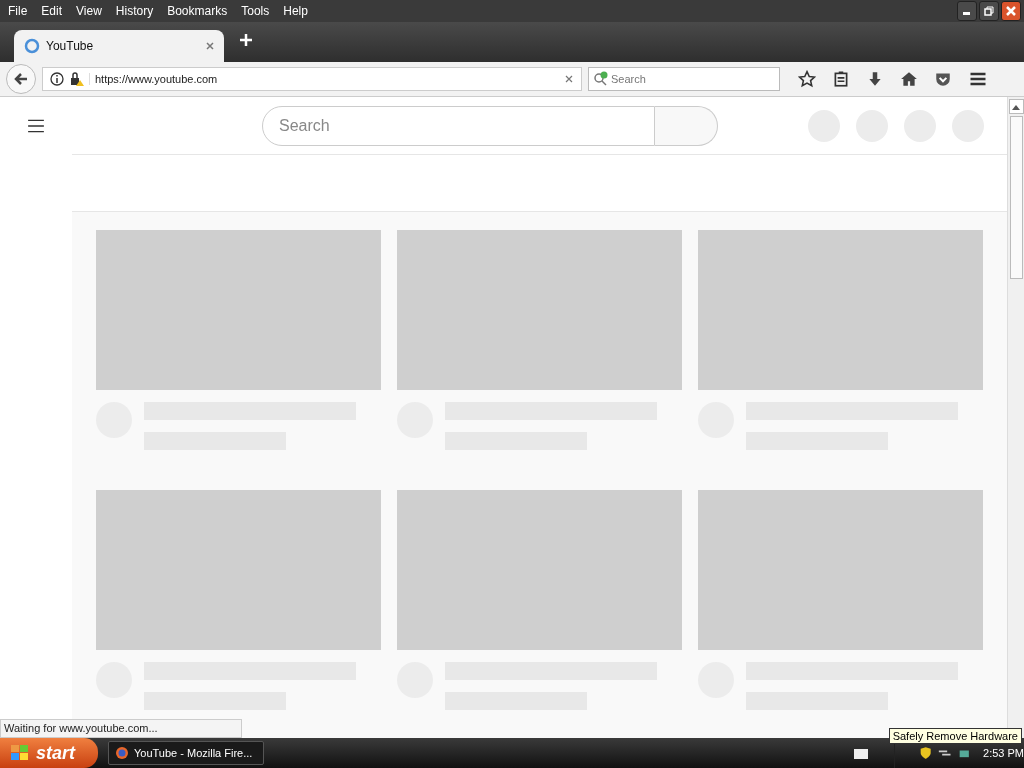 The height and width of the screenshot is (768, 1024). Describe the element at coordinates (49, 753) in the screenshot. I see `start-button: start` at that location.